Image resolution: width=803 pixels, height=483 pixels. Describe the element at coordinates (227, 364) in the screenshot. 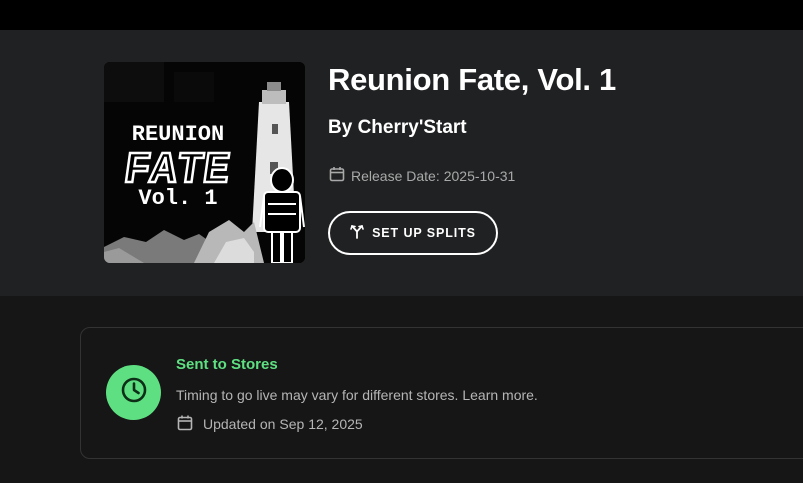

I see `status-title: Sent to Stores` at that location.